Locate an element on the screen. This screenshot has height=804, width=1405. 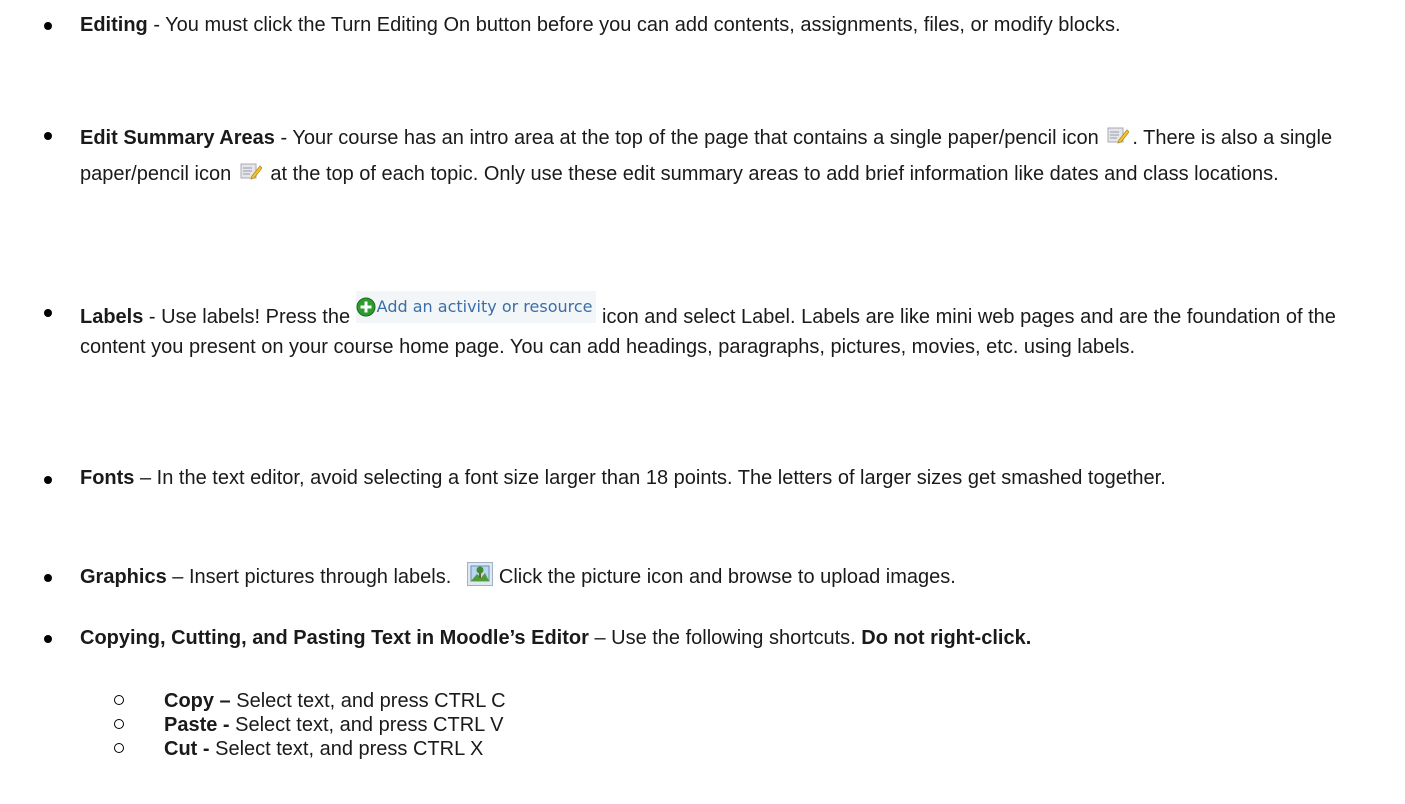
shortcut-text: Paste - Select text, and press CTRL V is located at coordinates (333, 725).